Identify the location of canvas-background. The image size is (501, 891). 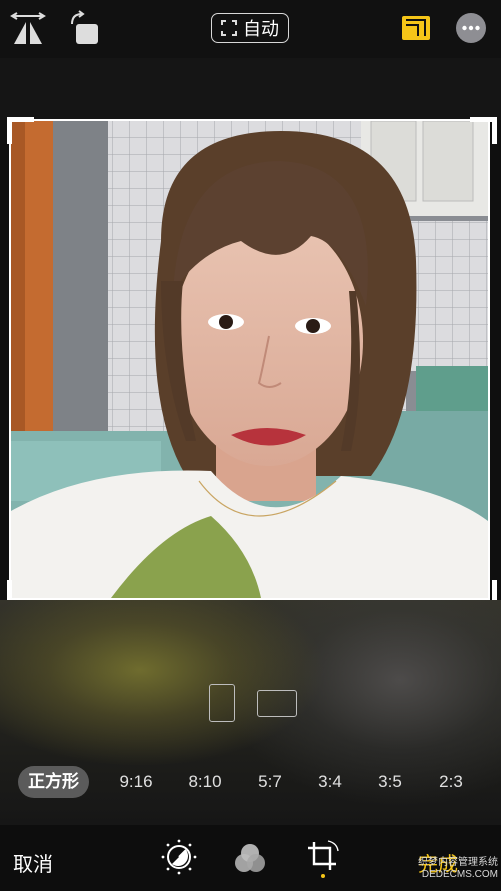
(250, 89).